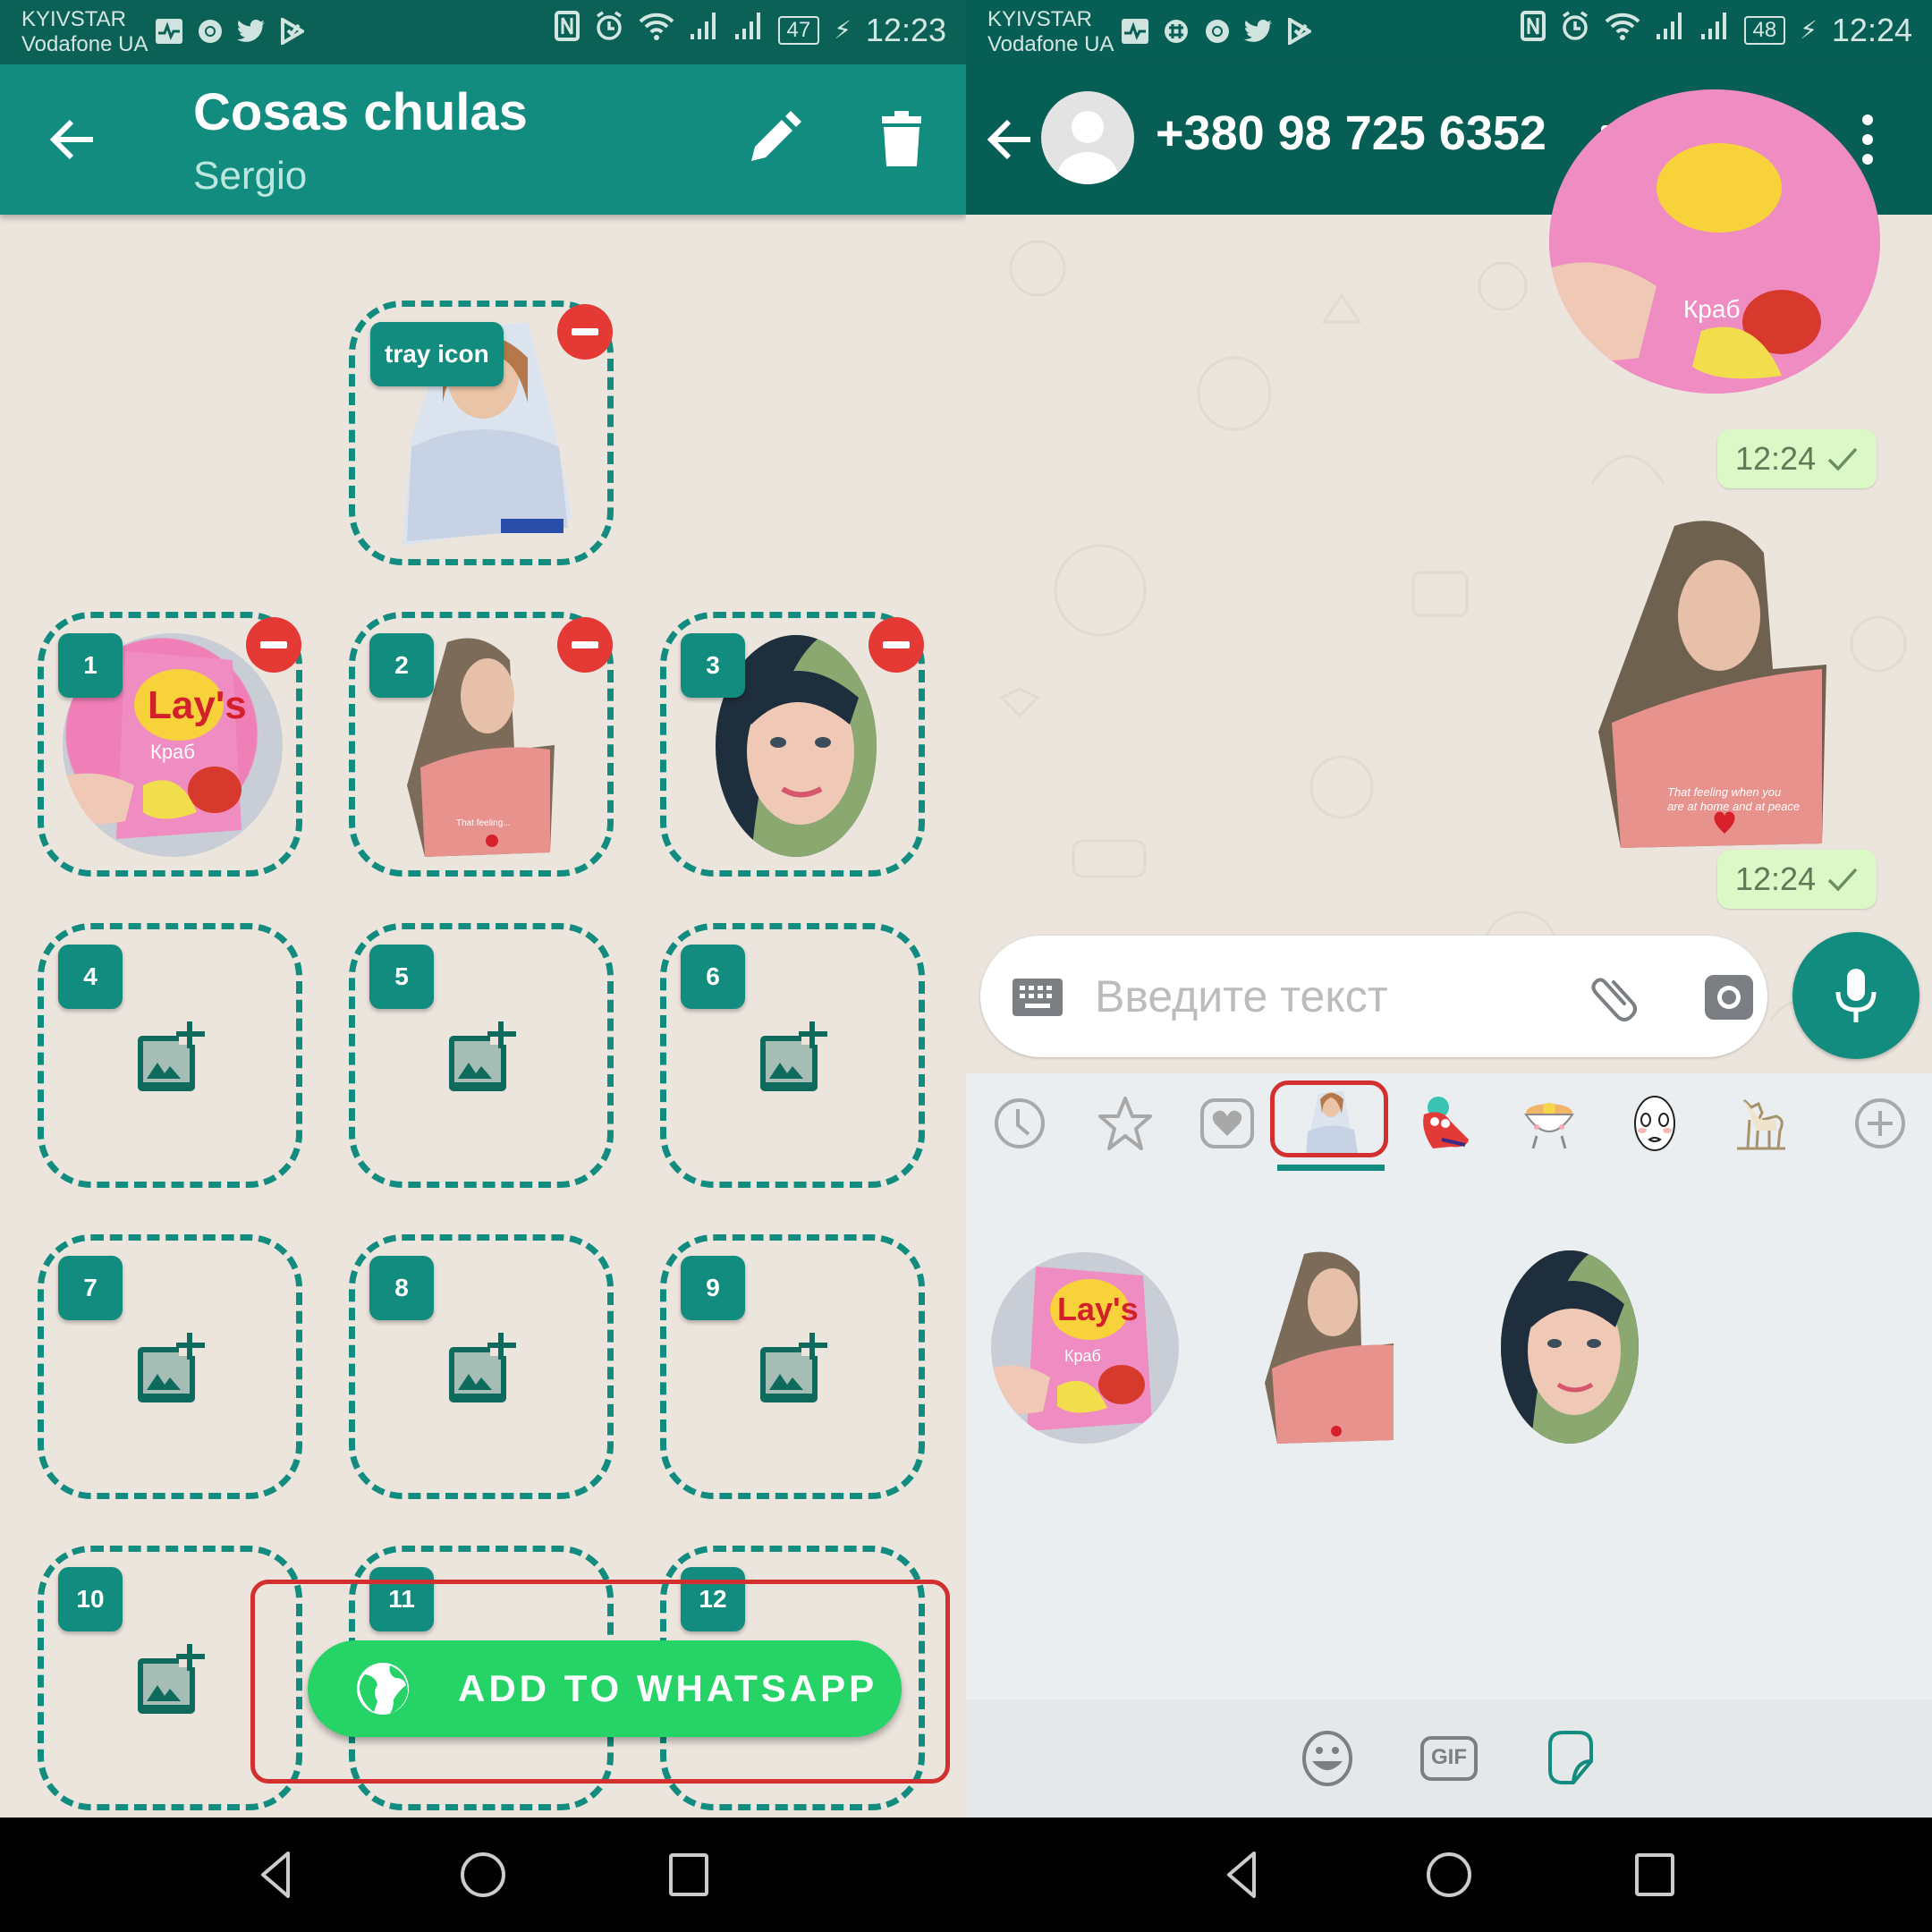 The width and height of the screenshot is (1932, 1932). What do you see at coordinates (896, 645) in the screenshot?
I see `remove-sticker-3-button` at bounding box center [896, 645].